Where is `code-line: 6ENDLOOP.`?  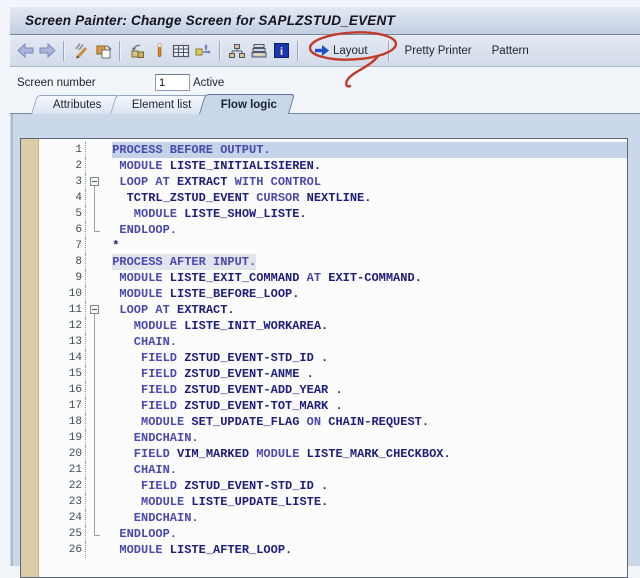
code-line: 6ENDLOOP. is located at coordinates (332, 230).